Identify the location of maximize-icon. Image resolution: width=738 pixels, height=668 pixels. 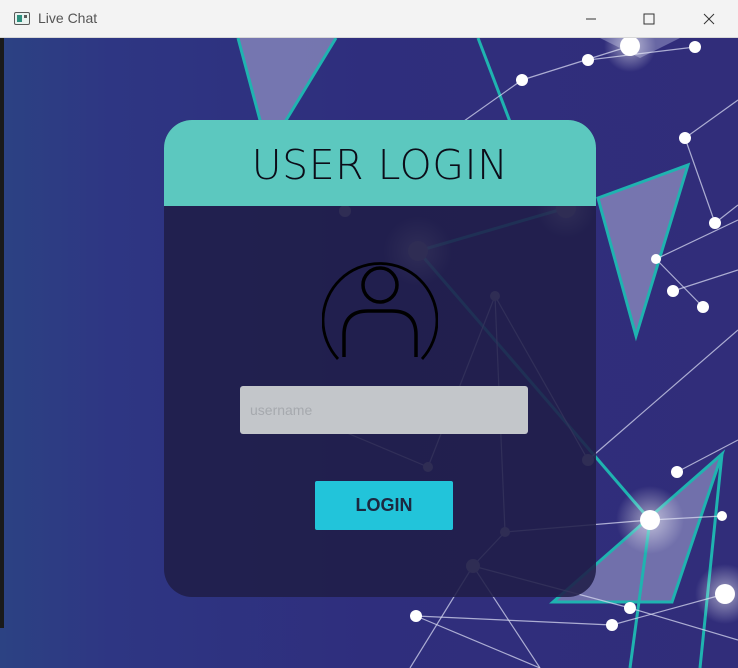
(649, 18).